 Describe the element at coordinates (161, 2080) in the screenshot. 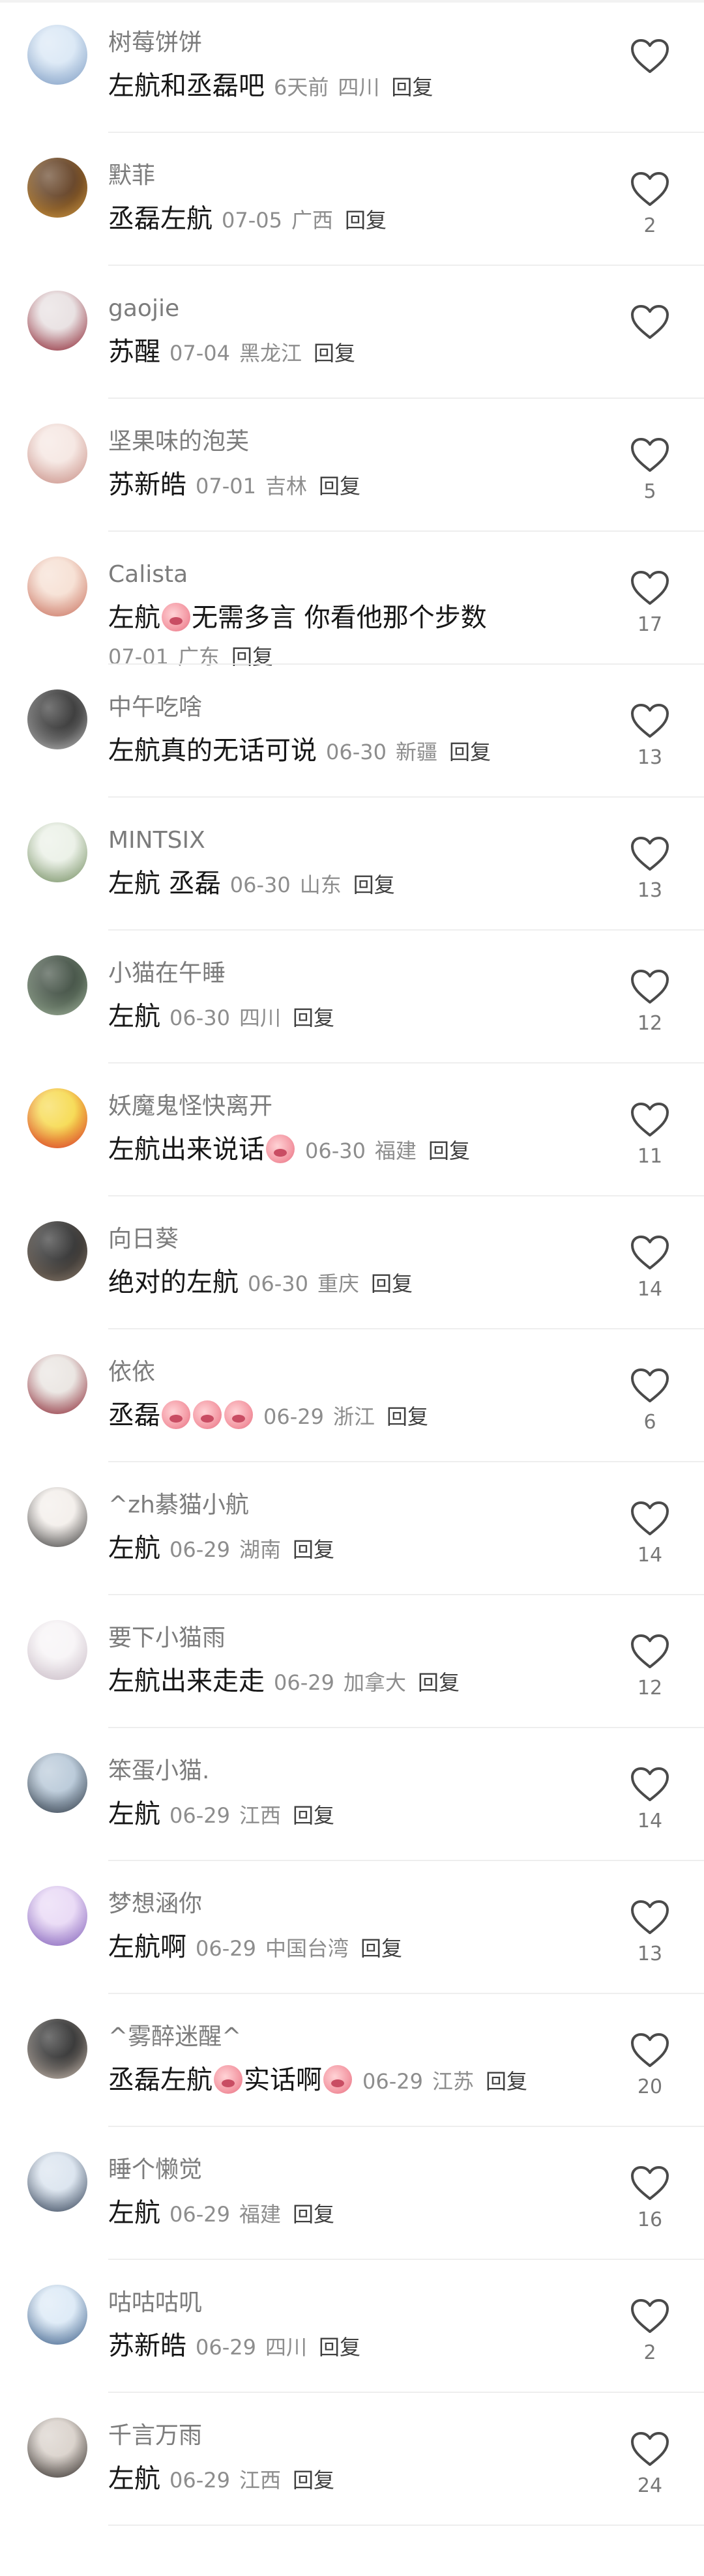

I see `comment-text: 丞磊左航` at that location.